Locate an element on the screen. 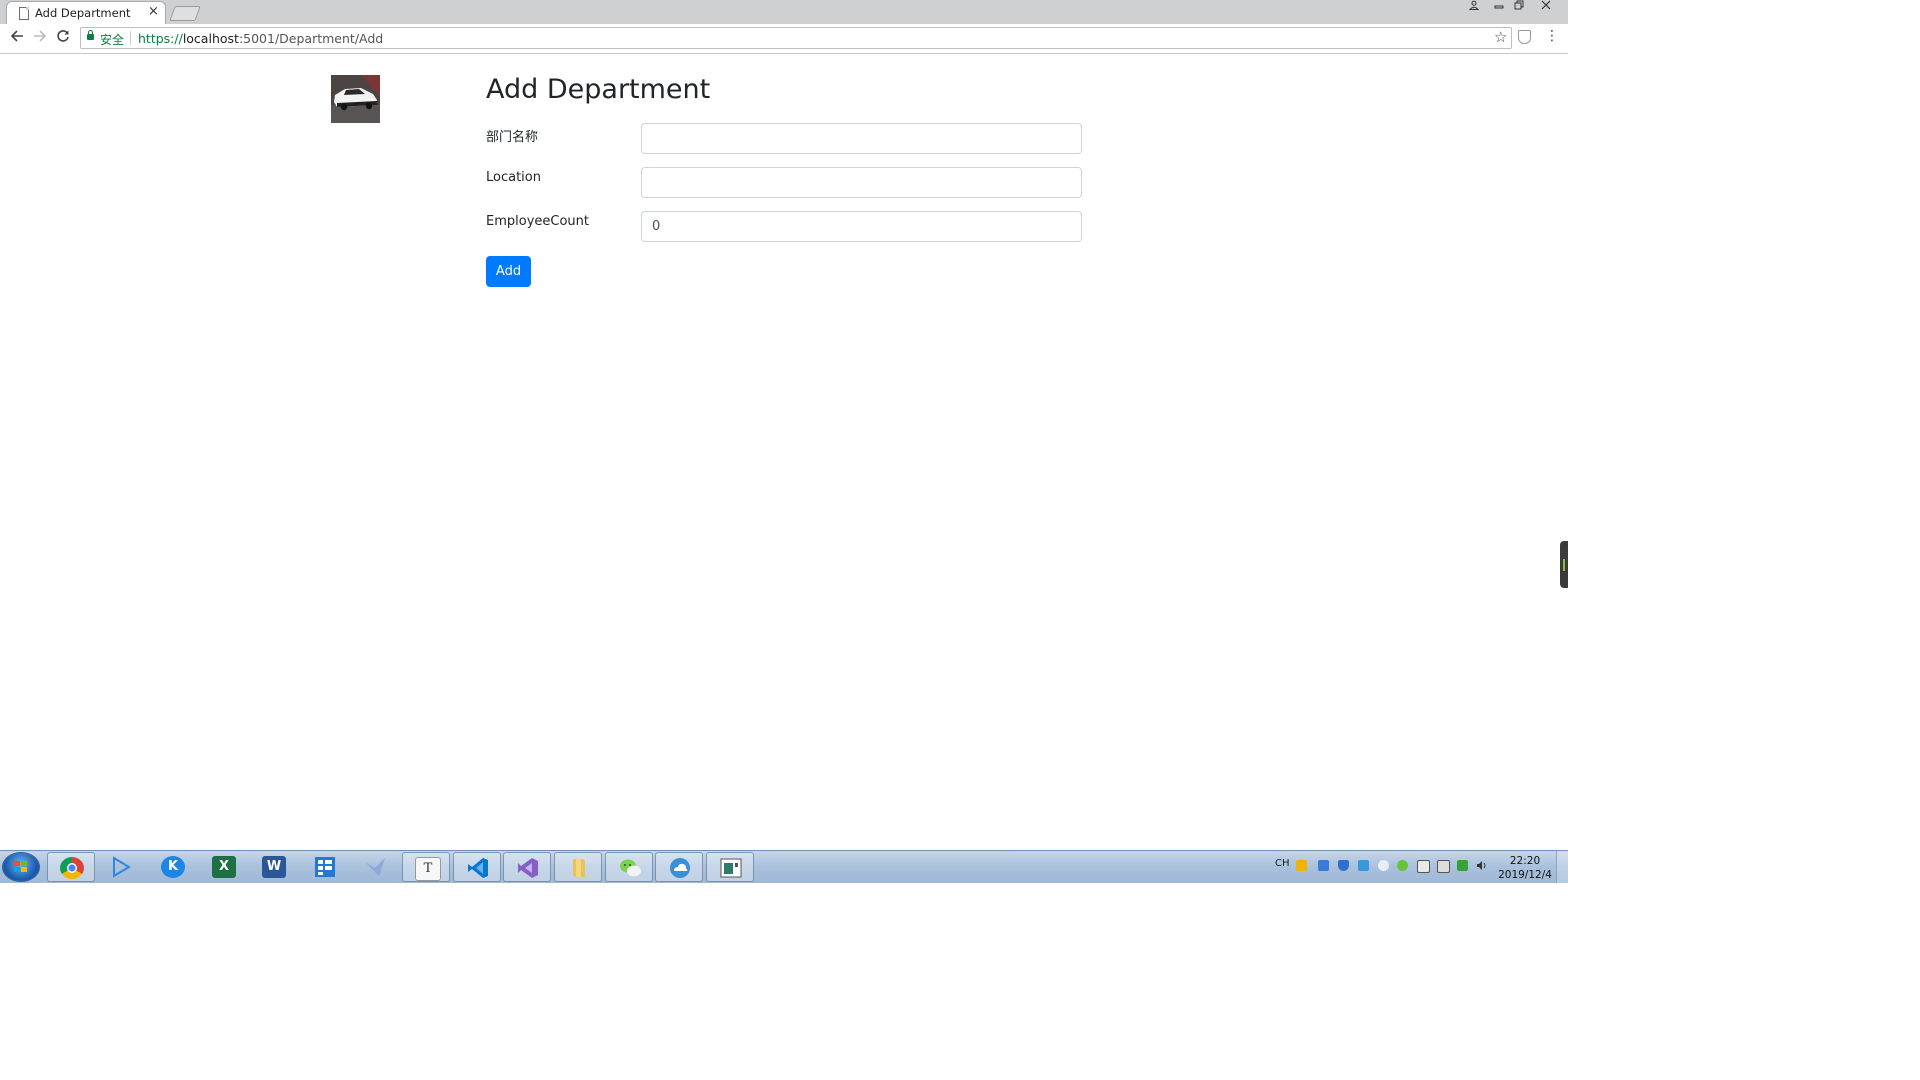 Image resolution: width=1920 pixels, height=1080 pixels. taskbar-visual-studio is located at coordinates (527, 867).